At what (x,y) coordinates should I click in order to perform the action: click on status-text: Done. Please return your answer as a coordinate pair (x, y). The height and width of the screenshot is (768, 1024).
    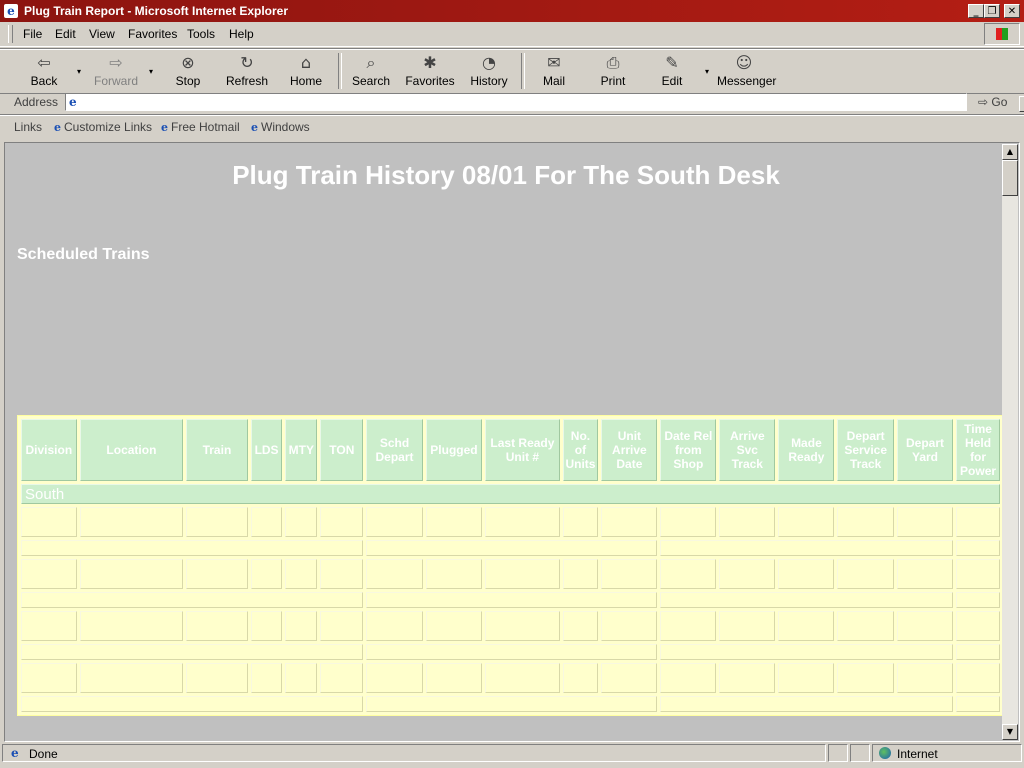
    Looking at the image, I should click on (43, 754).